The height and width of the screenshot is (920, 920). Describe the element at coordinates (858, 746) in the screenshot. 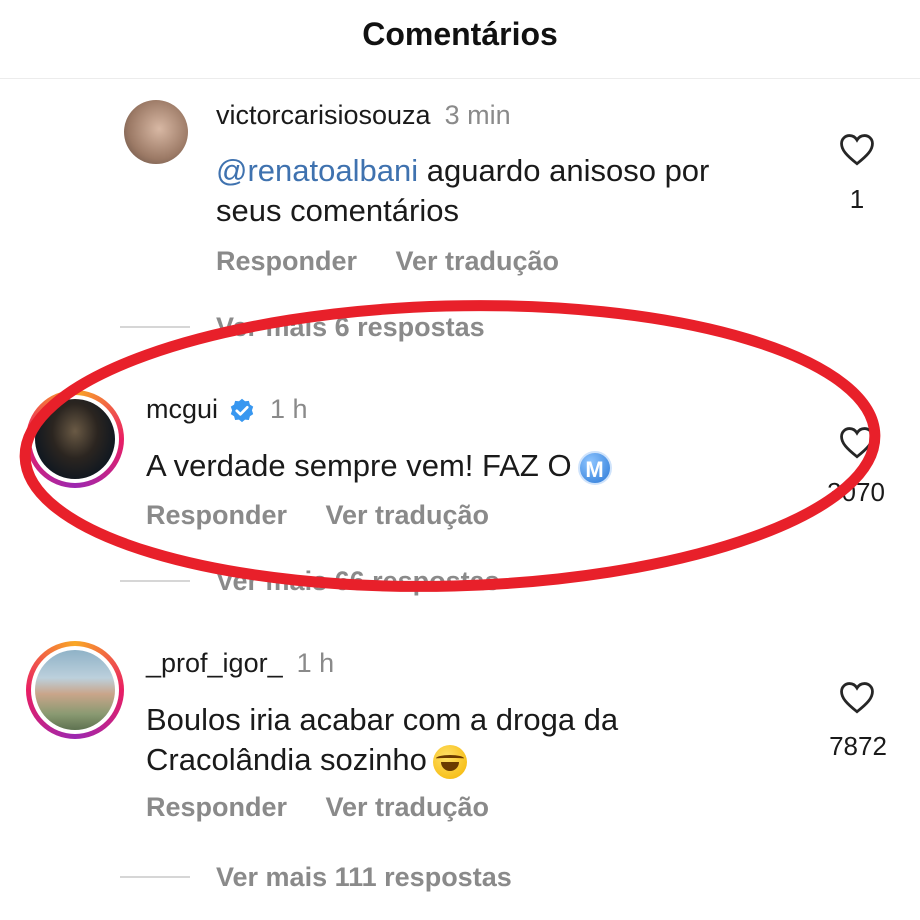

I see `like-count: 7872` at that location.